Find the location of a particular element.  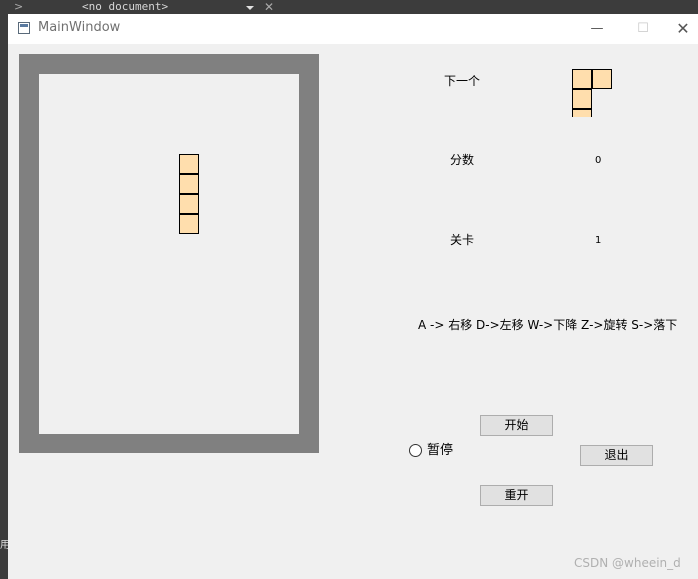

score-label: 分数 is located at coordinates (462, 160).